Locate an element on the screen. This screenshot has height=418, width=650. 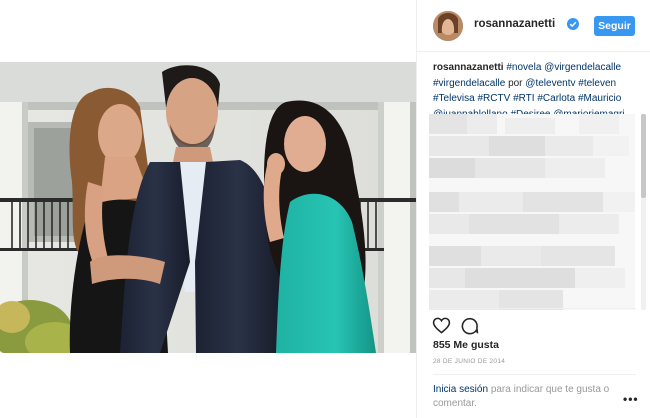
caption-tag: @virgendelacalle is located at coordinates (582, 67).